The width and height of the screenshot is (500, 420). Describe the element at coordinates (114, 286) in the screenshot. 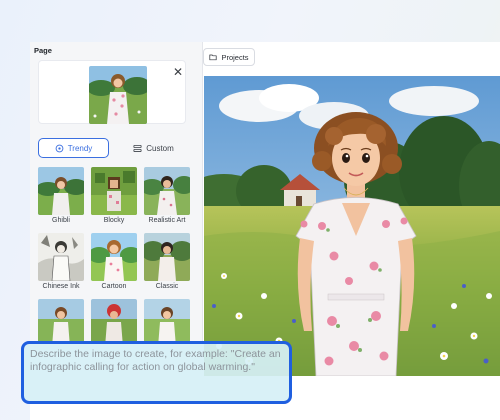

I see `style-label: Cartoon` at that location.